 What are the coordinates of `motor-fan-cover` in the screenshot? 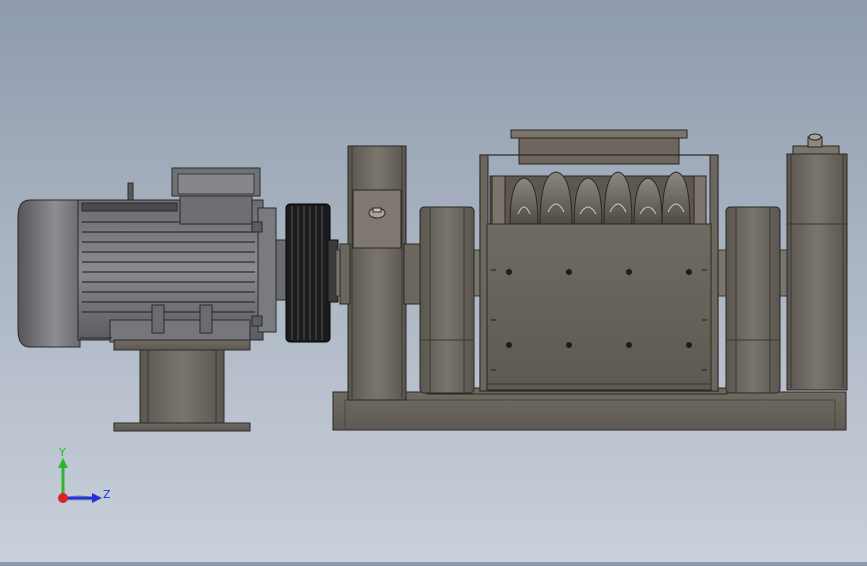 It's located at (49, 273).